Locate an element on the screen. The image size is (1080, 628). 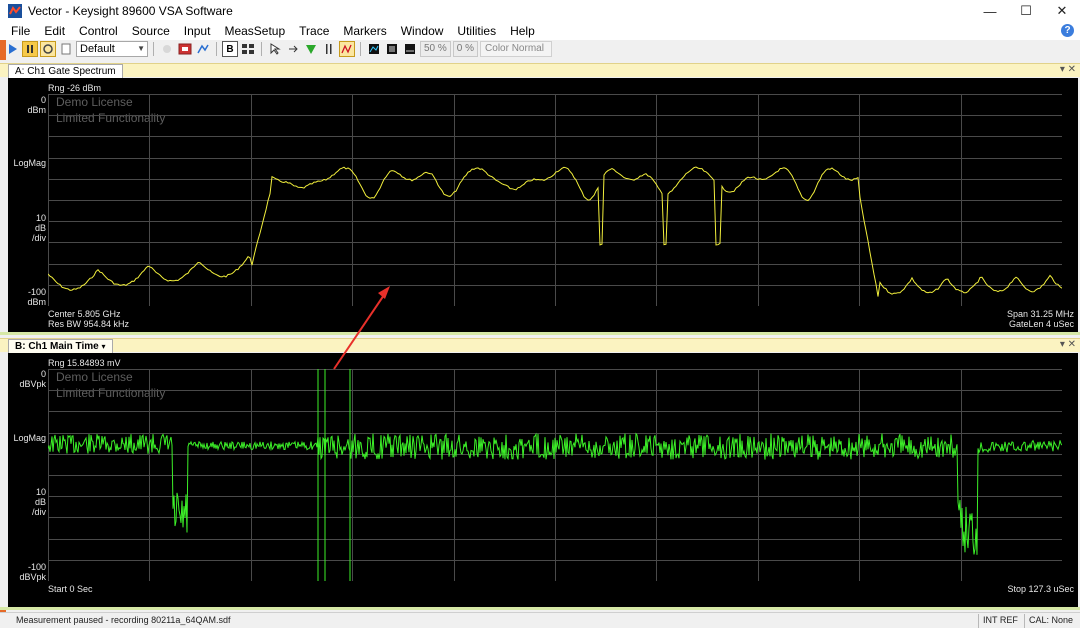
toolbar: Default ▼ B 50 % 0 % Color Normal is located at coordinates (540, 49).